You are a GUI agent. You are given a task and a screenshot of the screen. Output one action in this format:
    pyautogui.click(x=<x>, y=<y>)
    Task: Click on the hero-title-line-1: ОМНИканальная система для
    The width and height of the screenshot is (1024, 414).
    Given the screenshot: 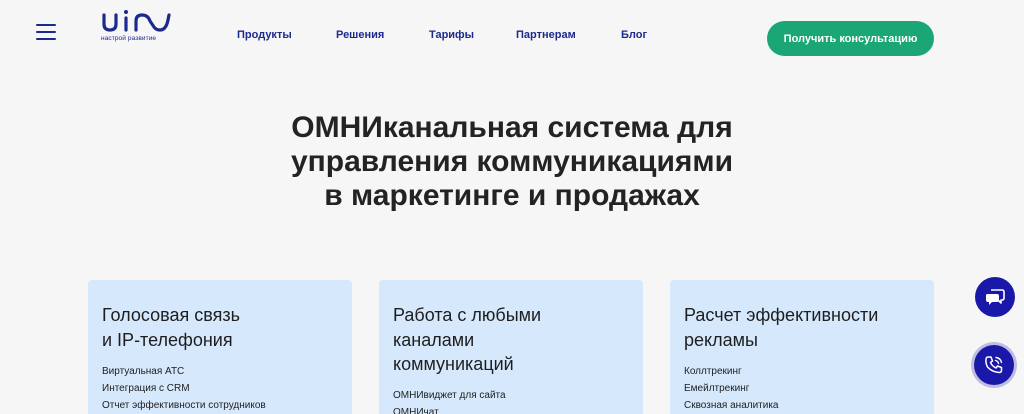 What is the action you would take?
    pyautogui.click(x=512, y=127)
    